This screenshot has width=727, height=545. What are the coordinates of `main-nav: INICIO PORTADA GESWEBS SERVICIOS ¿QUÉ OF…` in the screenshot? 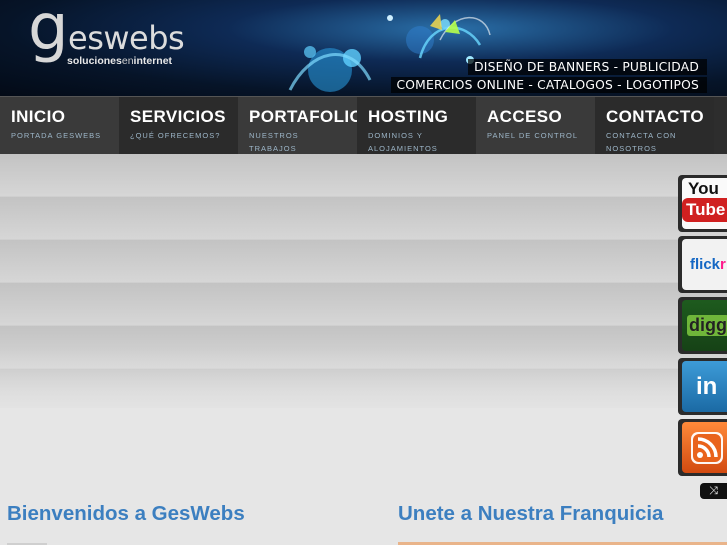 It's located at (363, 125).